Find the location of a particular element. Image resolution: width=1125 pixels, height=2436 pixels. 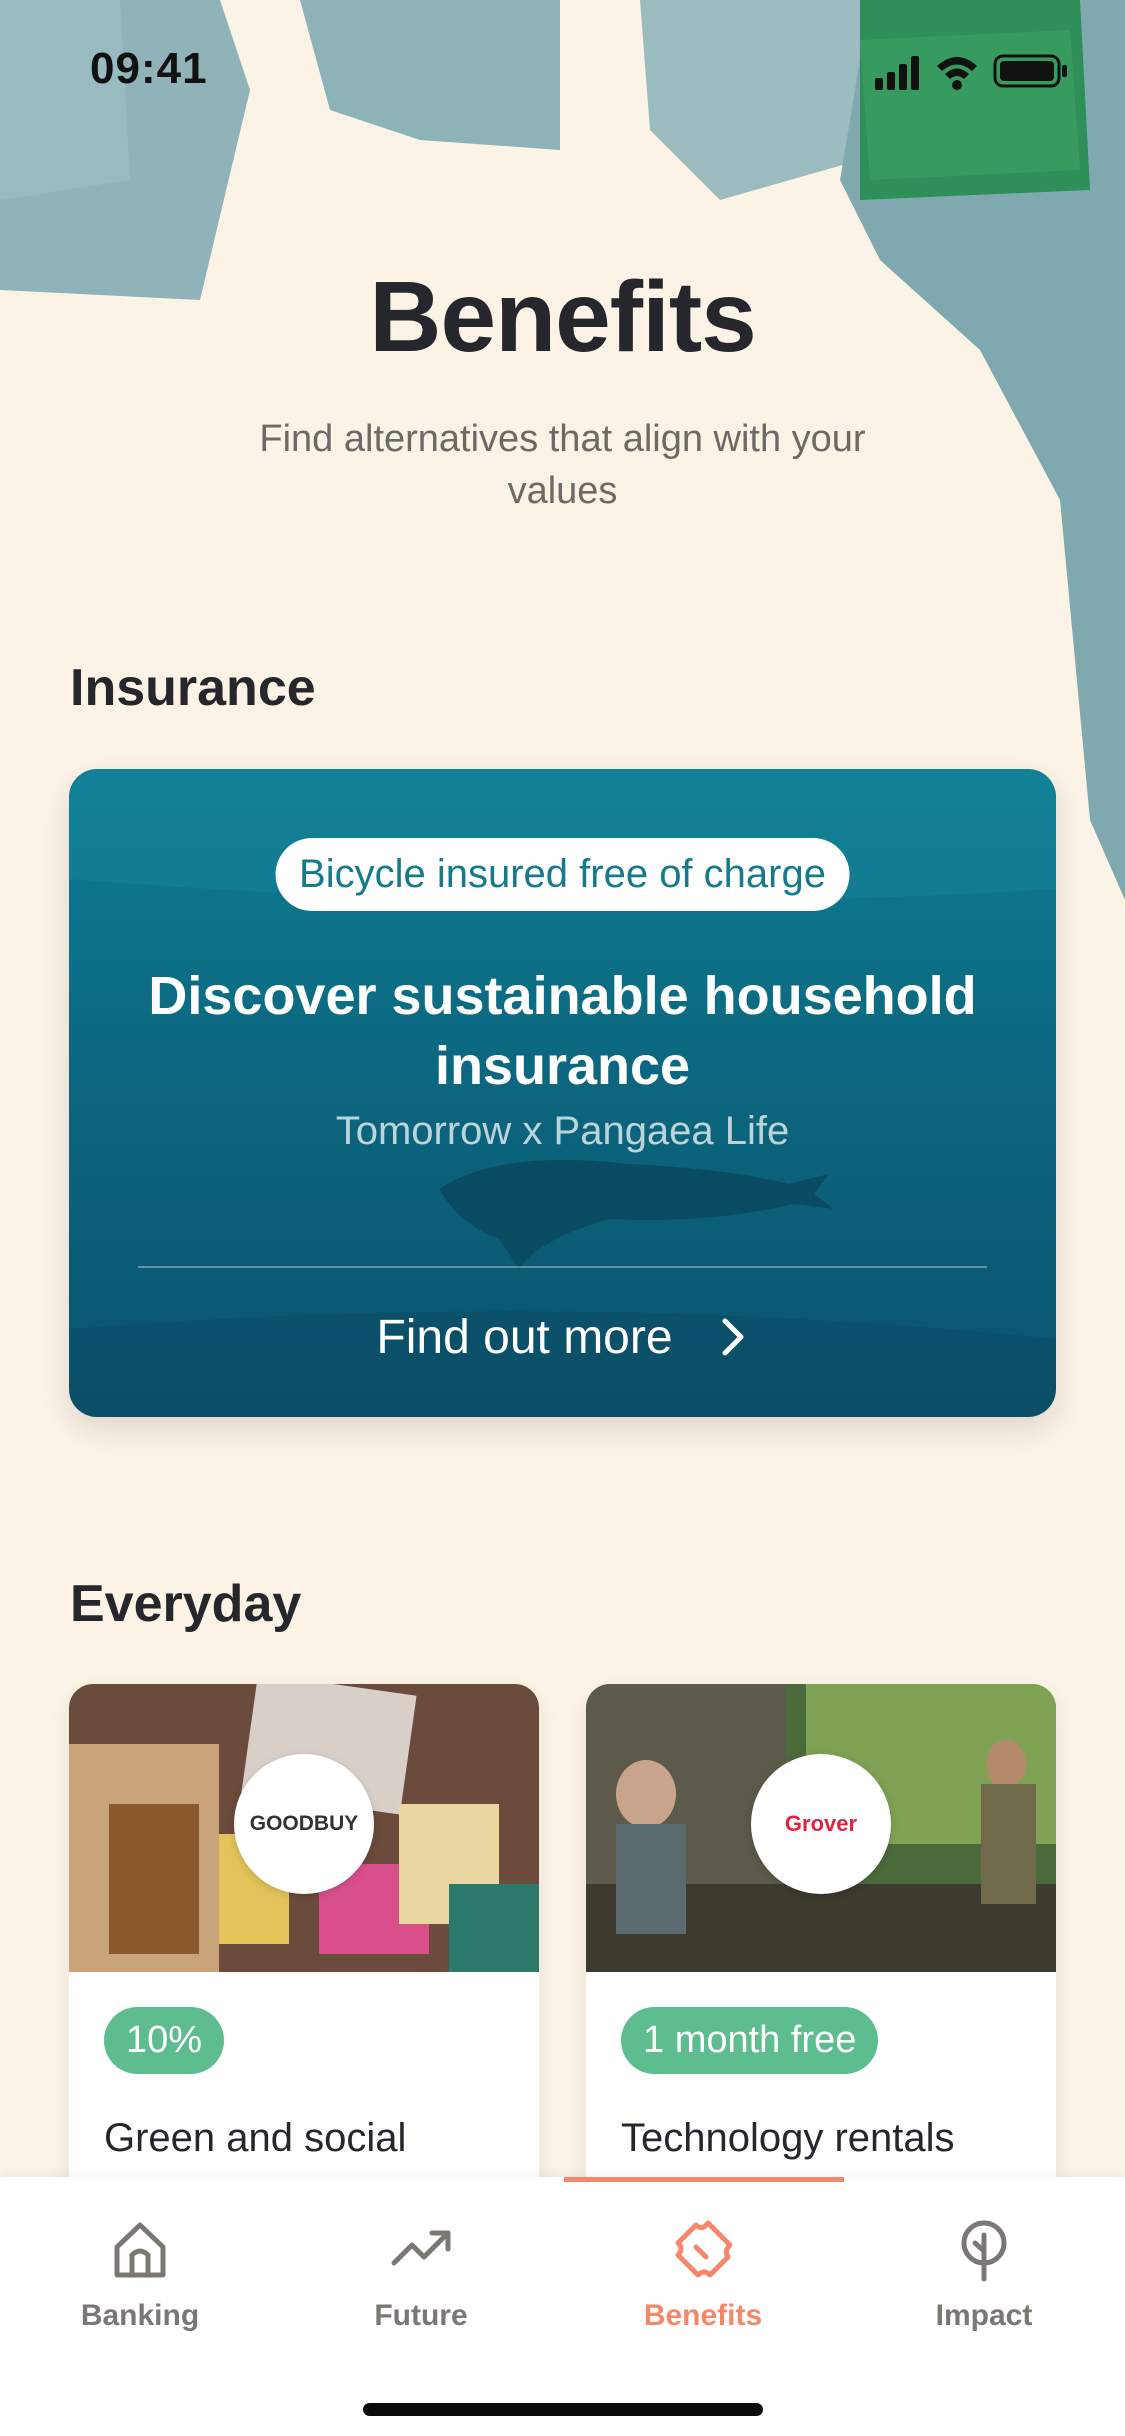

offer-tag: 10% is located at coordinates (164, 2040).